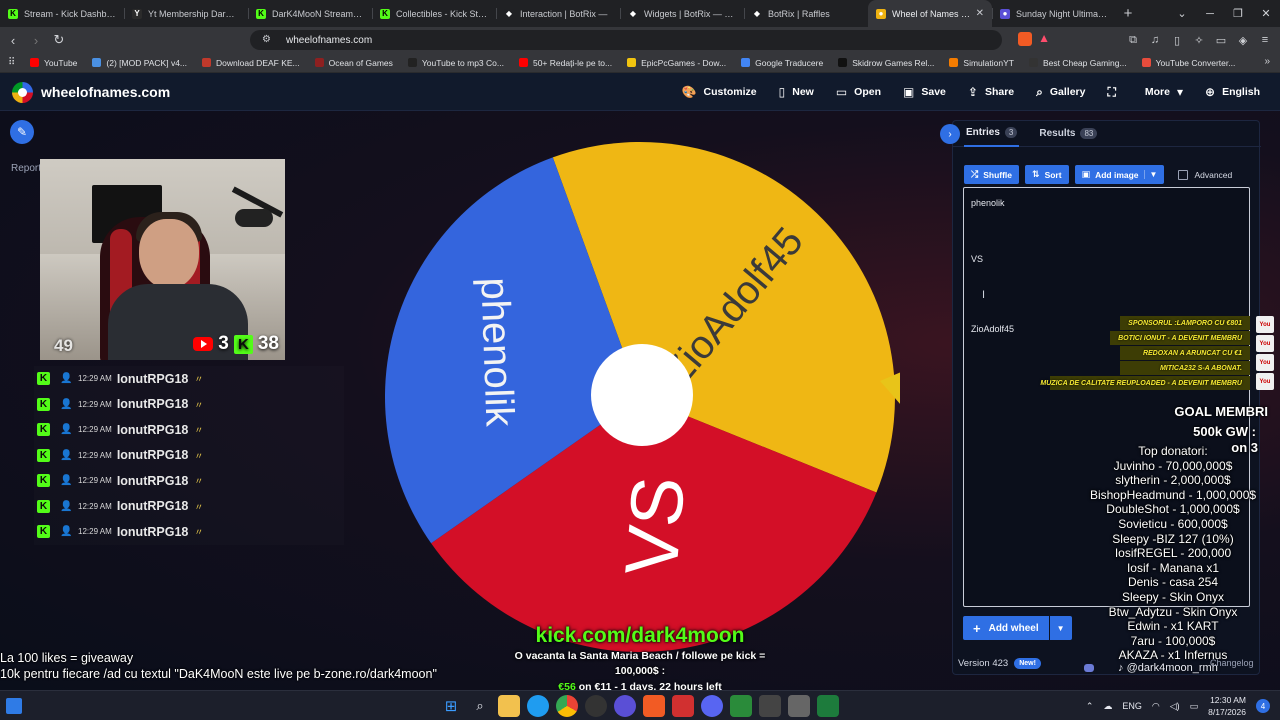 The image size is (1280, 720). Describe the element at coordinates (1060, 628) in the screenshot. I see `add-wheel-dropdown: ▼` at that location.